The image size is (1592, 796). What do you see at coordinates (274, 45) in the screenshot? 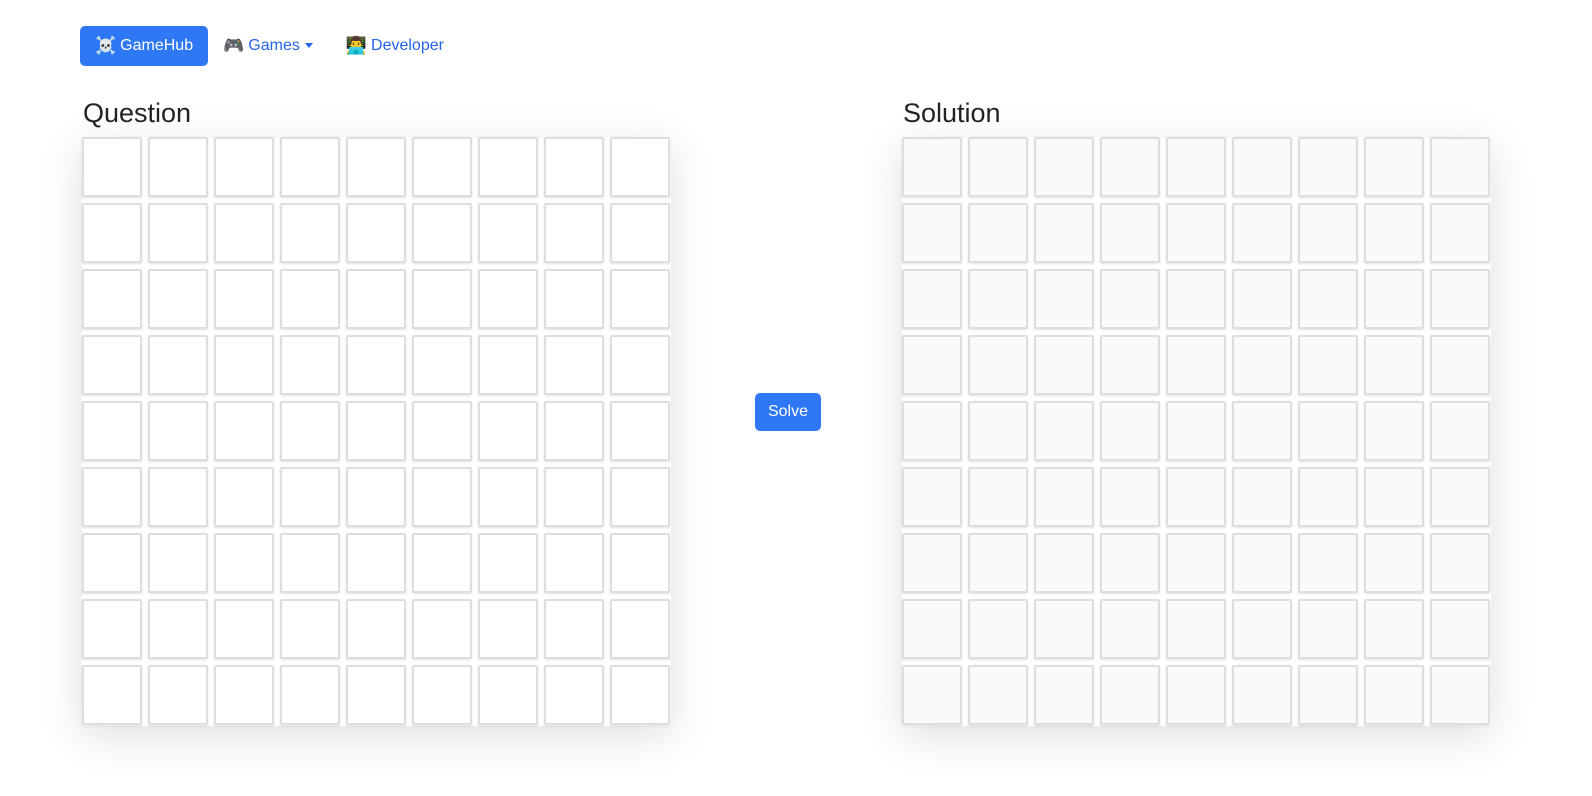
I see `games-label: Games` at bounding box center [274, 45].